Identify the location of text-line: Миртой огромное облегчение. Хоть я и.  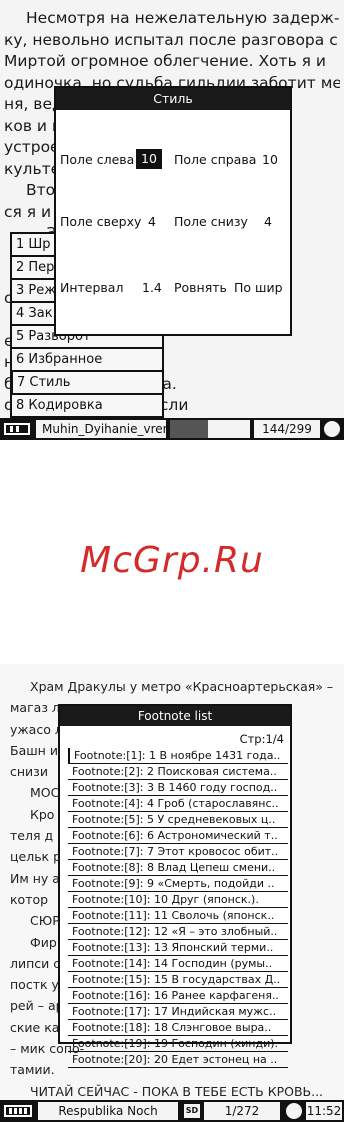
(165, 61).